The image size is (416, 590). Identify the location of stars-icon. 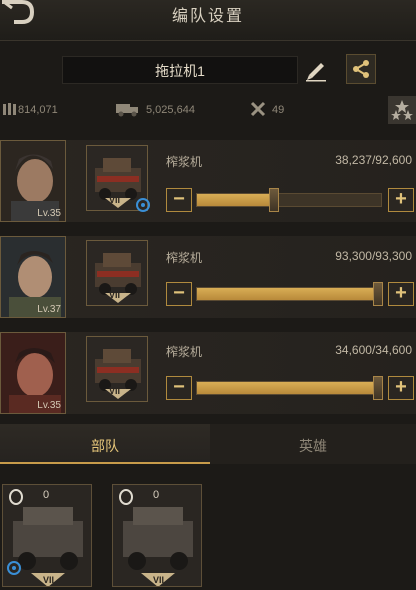
(402, 110).